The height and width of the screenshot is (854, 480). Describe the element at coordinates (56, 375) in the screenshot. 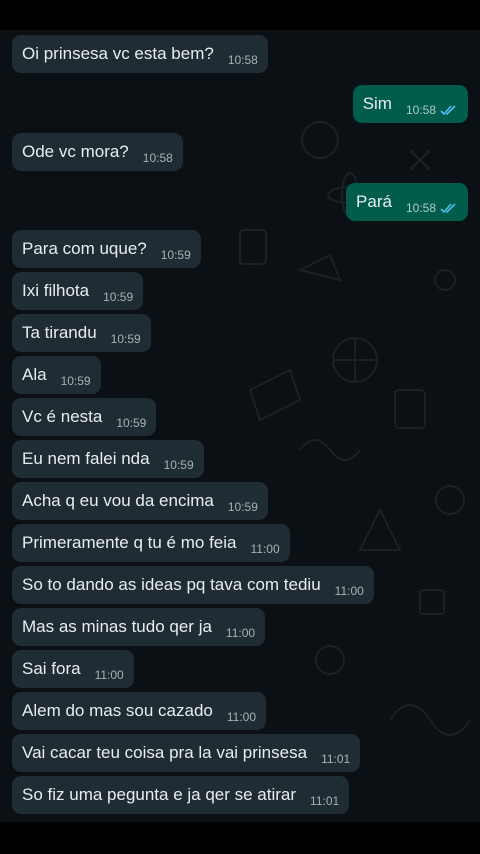

I see `incoming-message: Ala 10:59` at that location.